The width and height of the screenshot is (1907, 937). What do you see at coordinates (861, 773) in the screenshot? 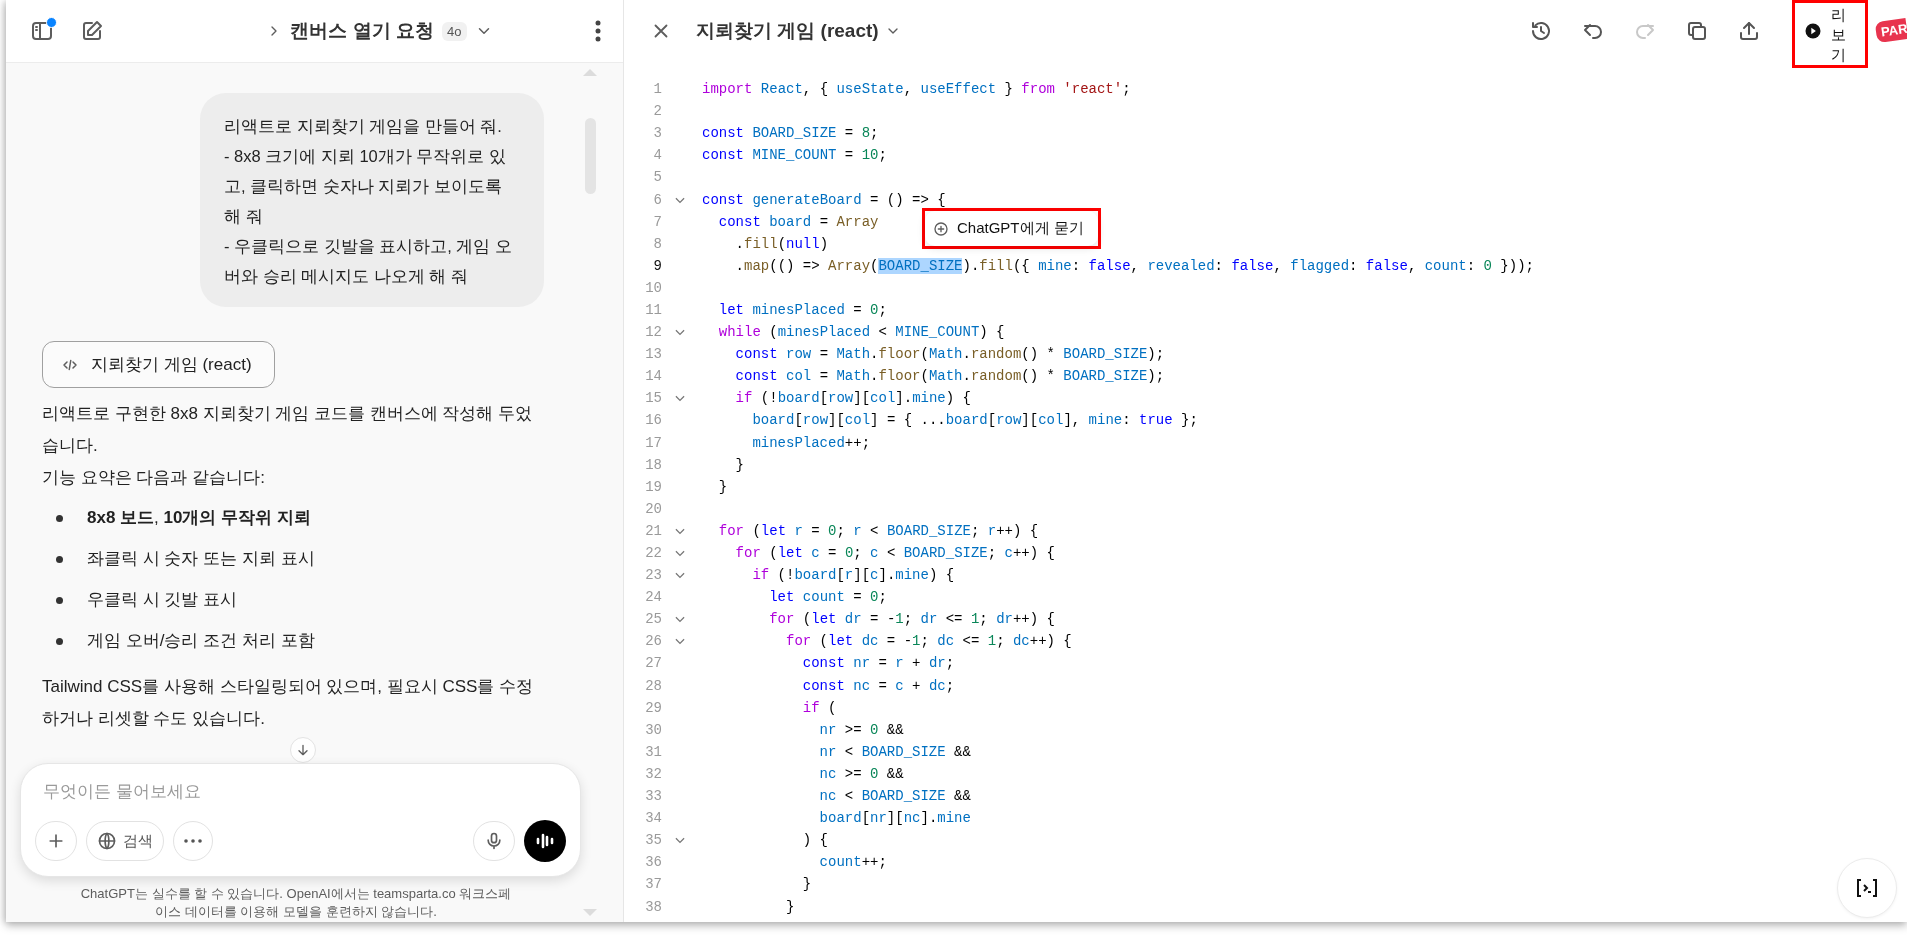
I see `code-line: nc >= 0 &&` at bounding box center [861, 773].